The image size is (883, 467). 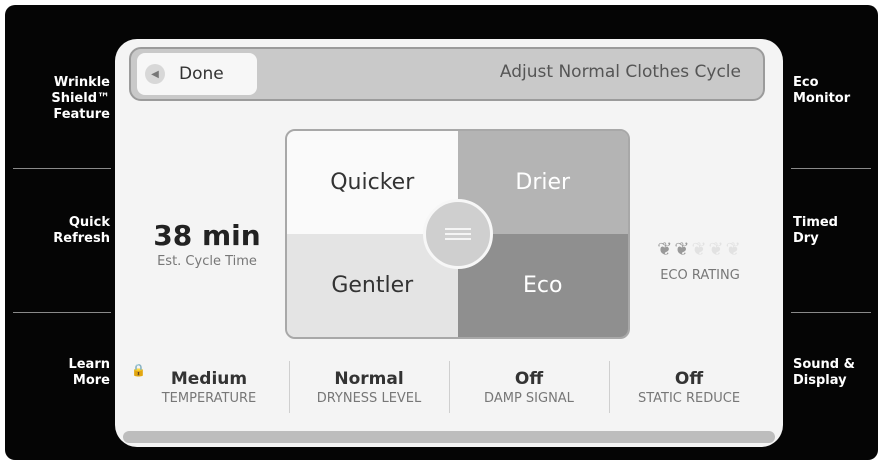 I want to click on done-label: Done, so click(x=201, y=74).